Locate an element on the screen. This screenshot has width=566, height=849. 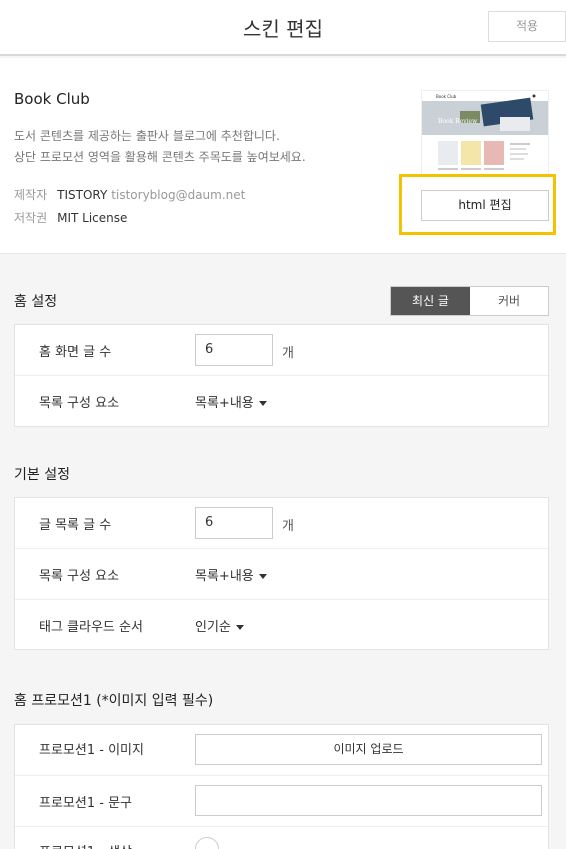
home-list-component-select: 목록+내용 is located at coordinates (231, 401).